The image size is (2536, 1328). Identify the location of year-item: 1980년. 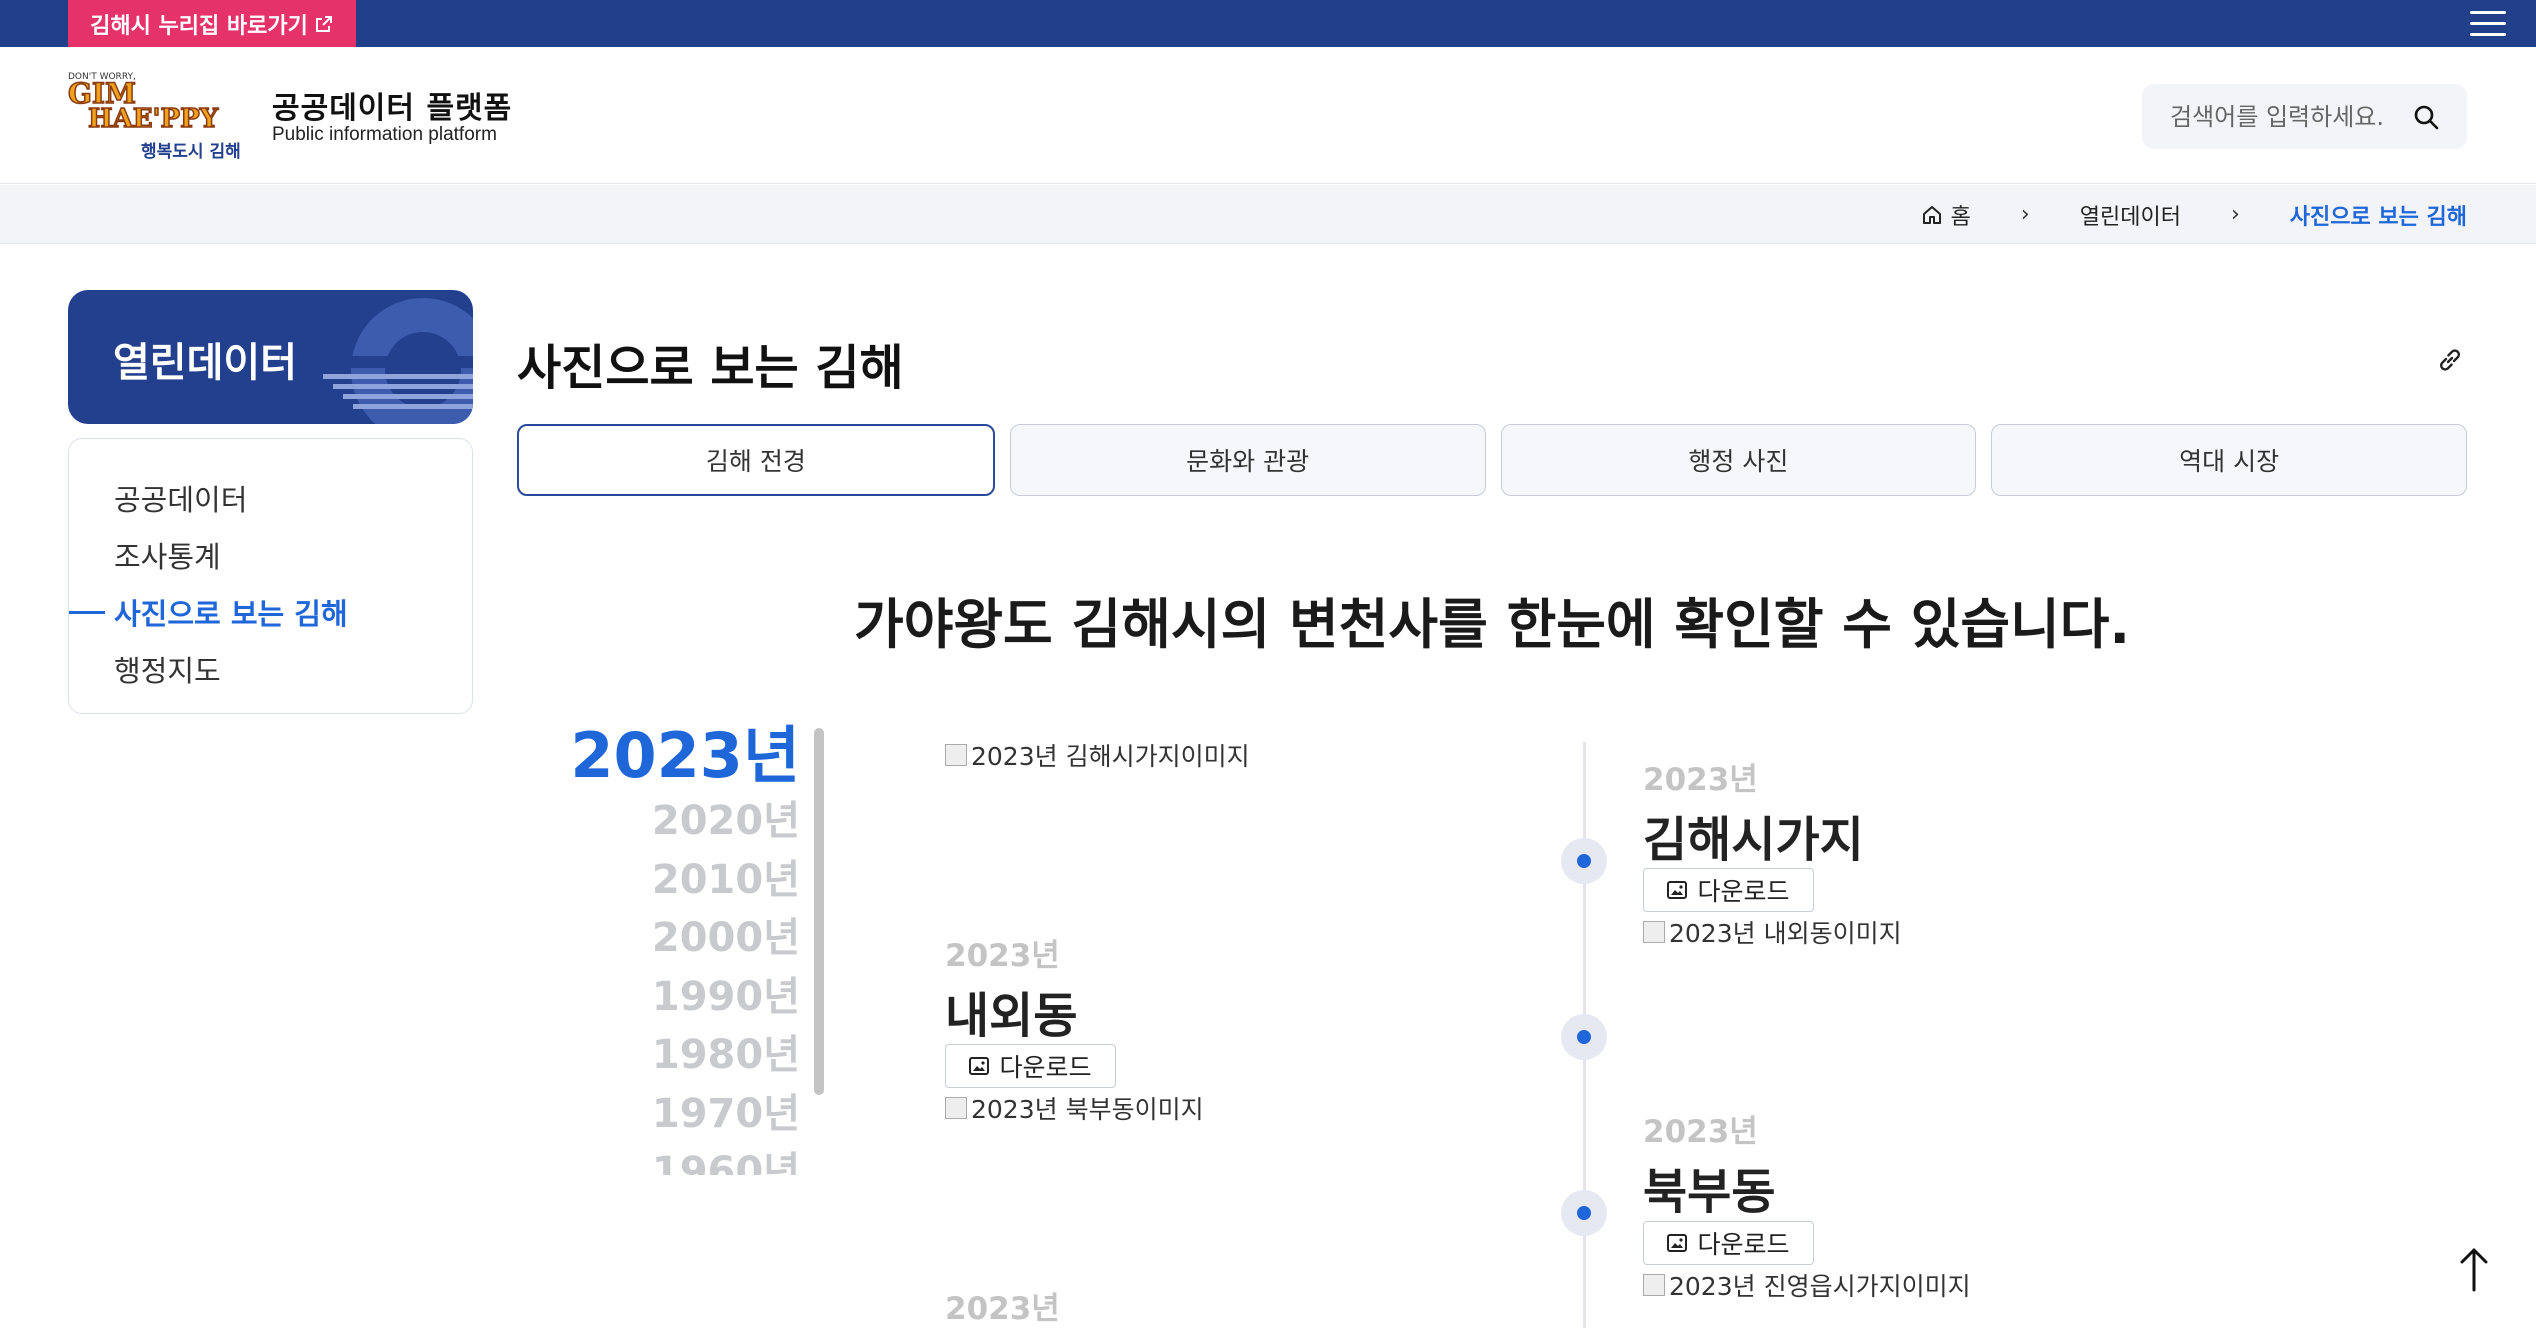
(680, 1055).